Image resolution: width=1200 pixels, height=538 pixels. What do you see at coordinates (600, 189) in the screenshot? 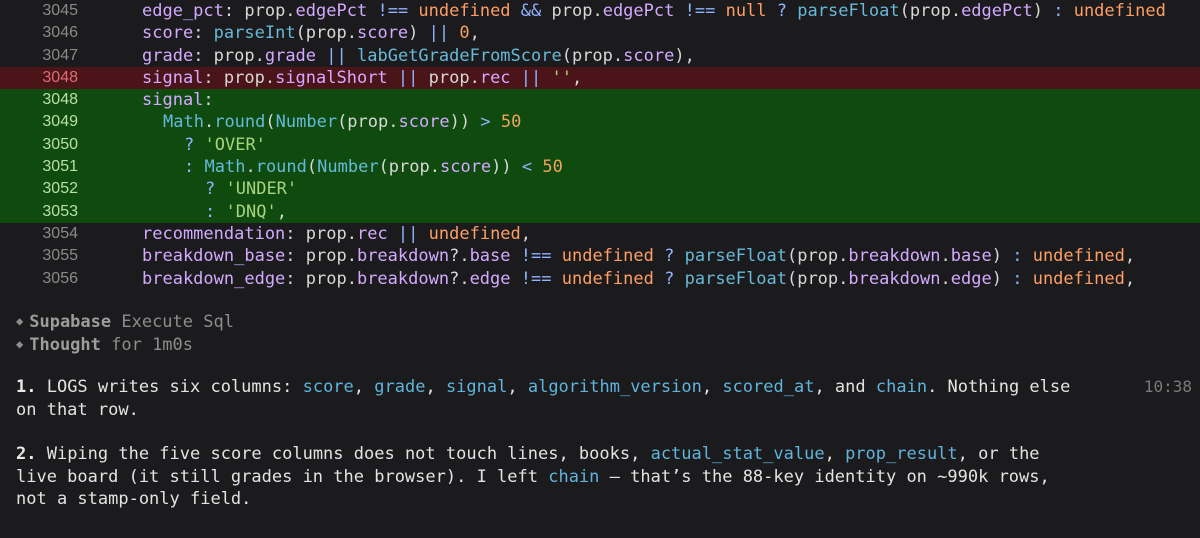
I see `diff-line-added: 3052? 'UNDER'` at bounding box center [600, 189].